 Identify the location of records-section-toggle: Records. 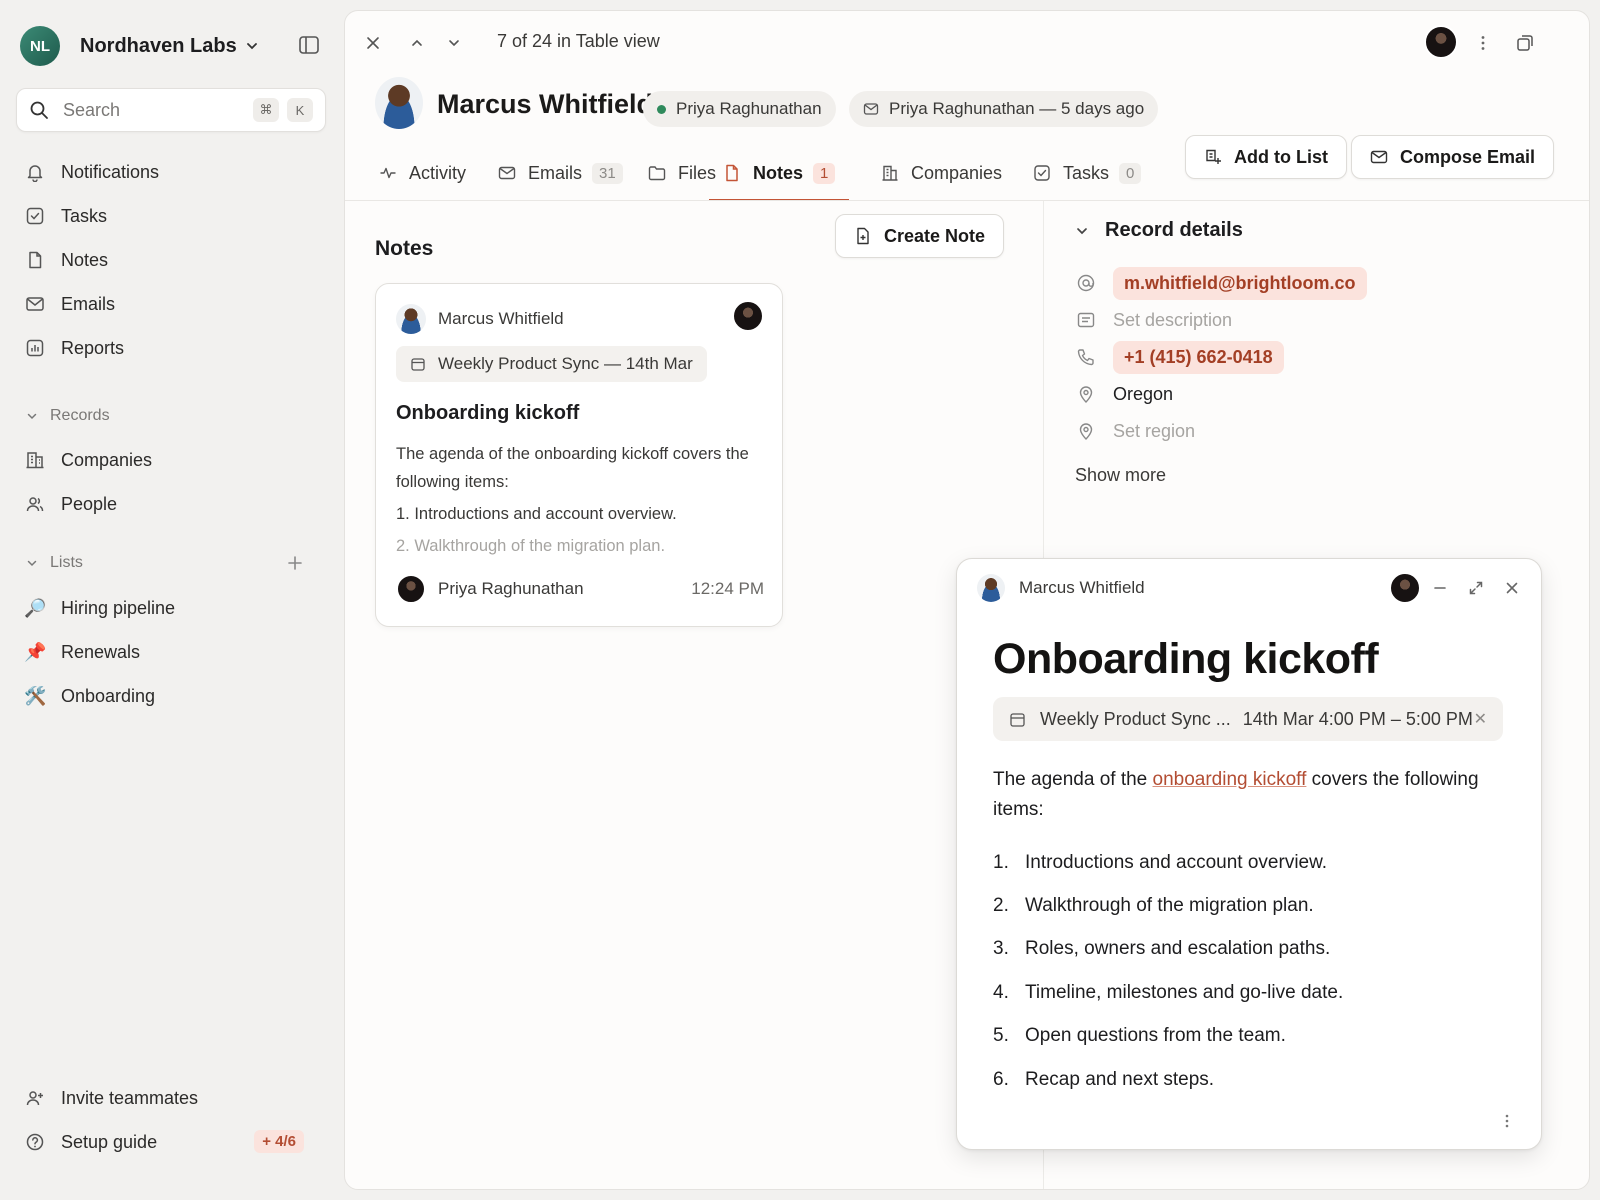
(171, 416).